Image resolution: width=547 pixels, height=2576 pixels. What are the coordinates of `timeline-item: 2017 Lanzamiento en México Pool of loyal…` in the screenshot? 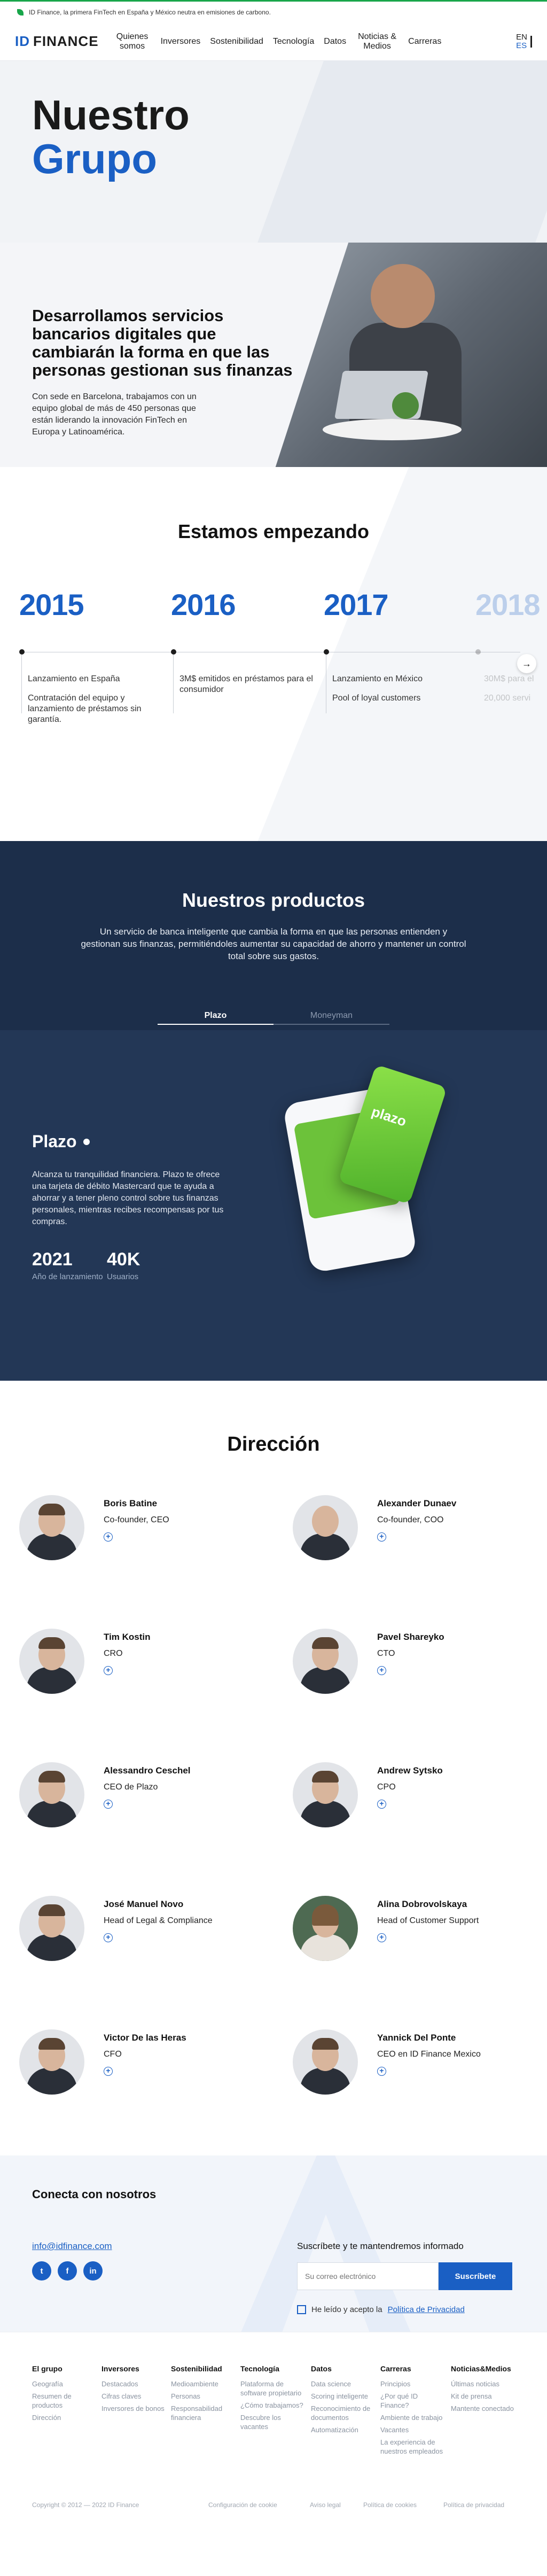 It's located at (396, 650).